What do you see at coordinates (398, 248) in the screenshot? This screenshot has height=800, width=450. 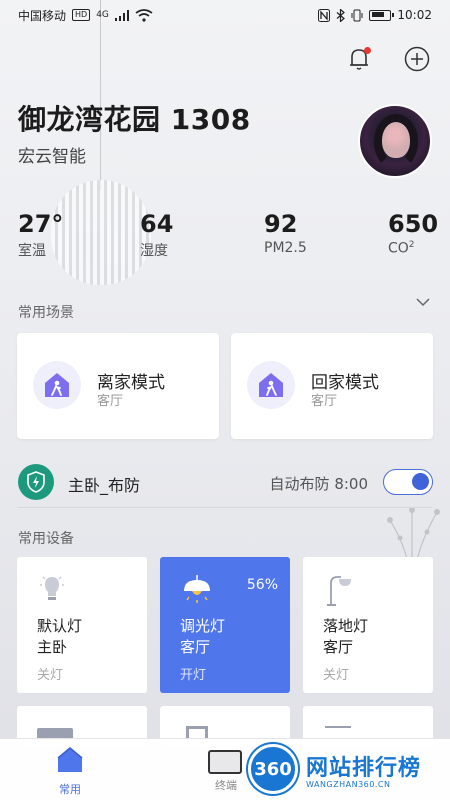 I see `stat-label-text: CO` at bounding box center [398, 248].